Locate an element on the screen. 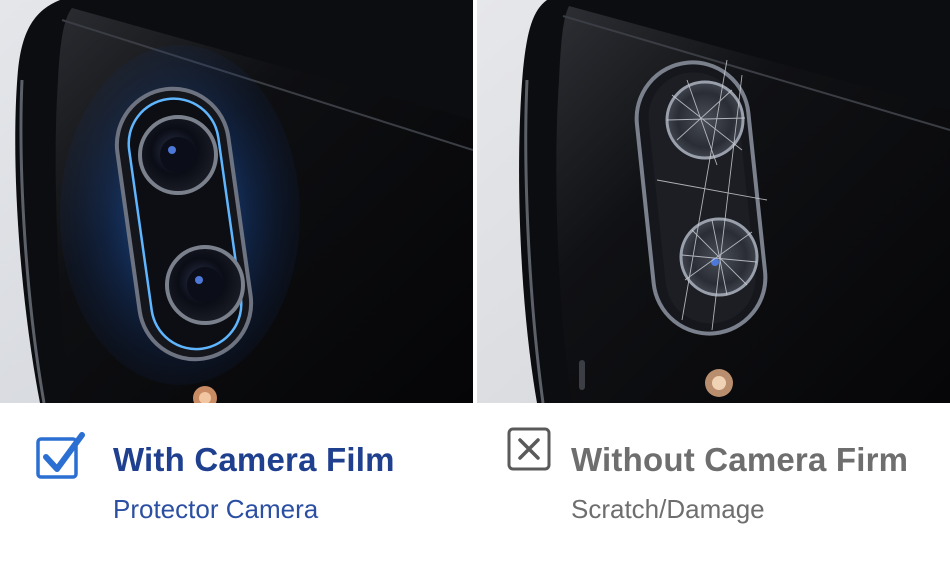  without-film-title: Without Camera Firm is located at coordinates (740, 459).